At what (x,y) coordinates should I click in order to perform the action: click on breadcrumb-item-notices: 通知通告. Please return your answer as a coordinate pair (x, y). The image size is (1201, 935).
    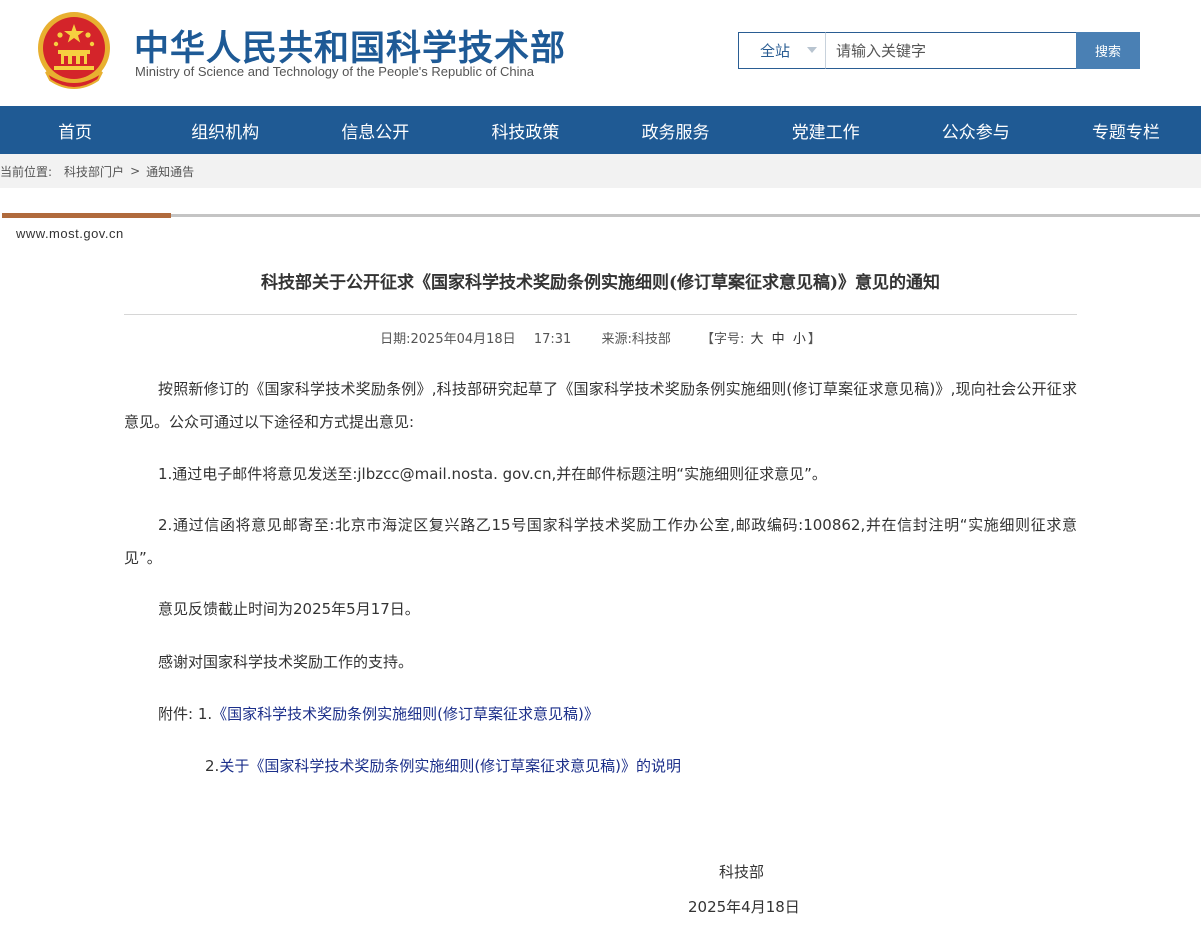
    Looking at the image, I should click on (170, 171).